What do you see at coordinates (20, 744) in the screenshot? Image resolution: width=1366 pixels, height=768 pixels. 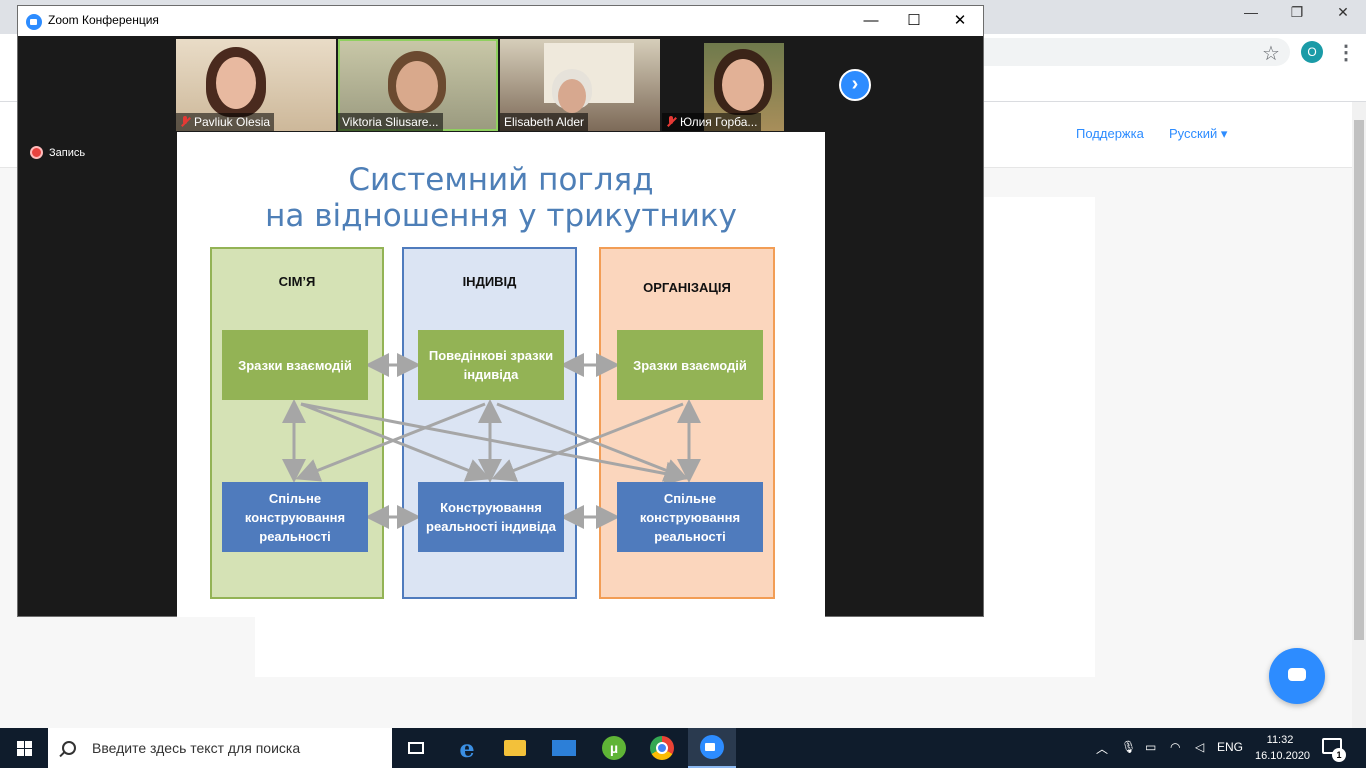 I see `windows-logo-icon` at bounding box center [20, 744].